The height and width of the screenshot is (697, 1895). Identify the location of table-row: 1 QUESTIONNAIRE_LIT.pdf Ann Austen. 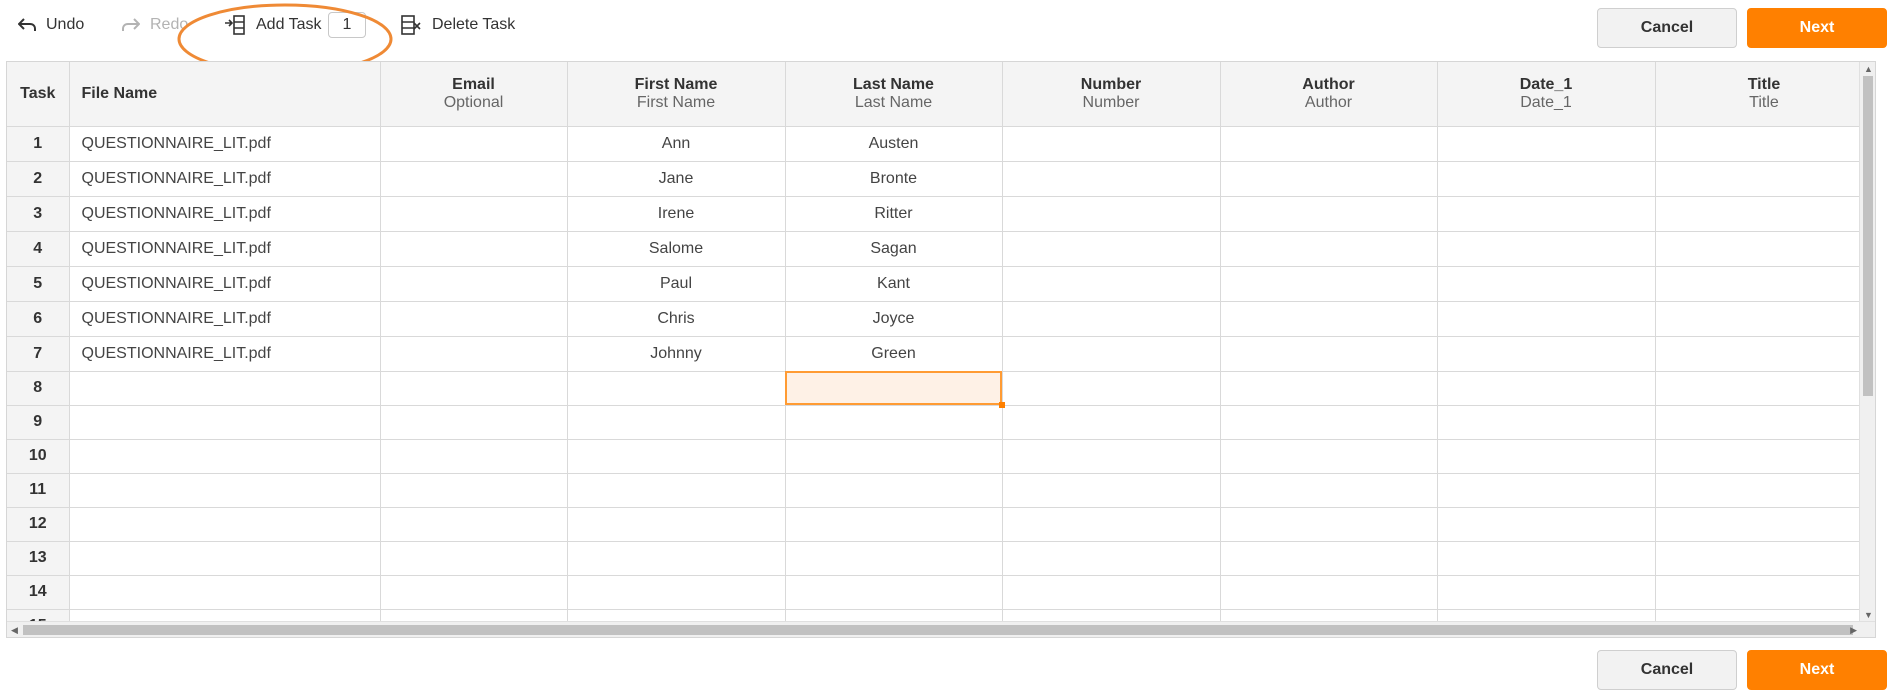
(940, 144).